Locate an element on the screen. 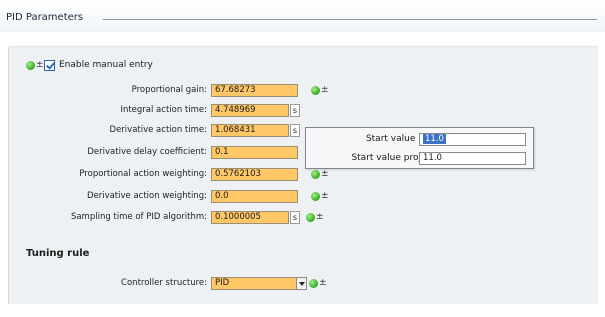 The width and height of the screenshot is (605, 317). proportional-gain-status: ± is located at coordinates (320, 90).